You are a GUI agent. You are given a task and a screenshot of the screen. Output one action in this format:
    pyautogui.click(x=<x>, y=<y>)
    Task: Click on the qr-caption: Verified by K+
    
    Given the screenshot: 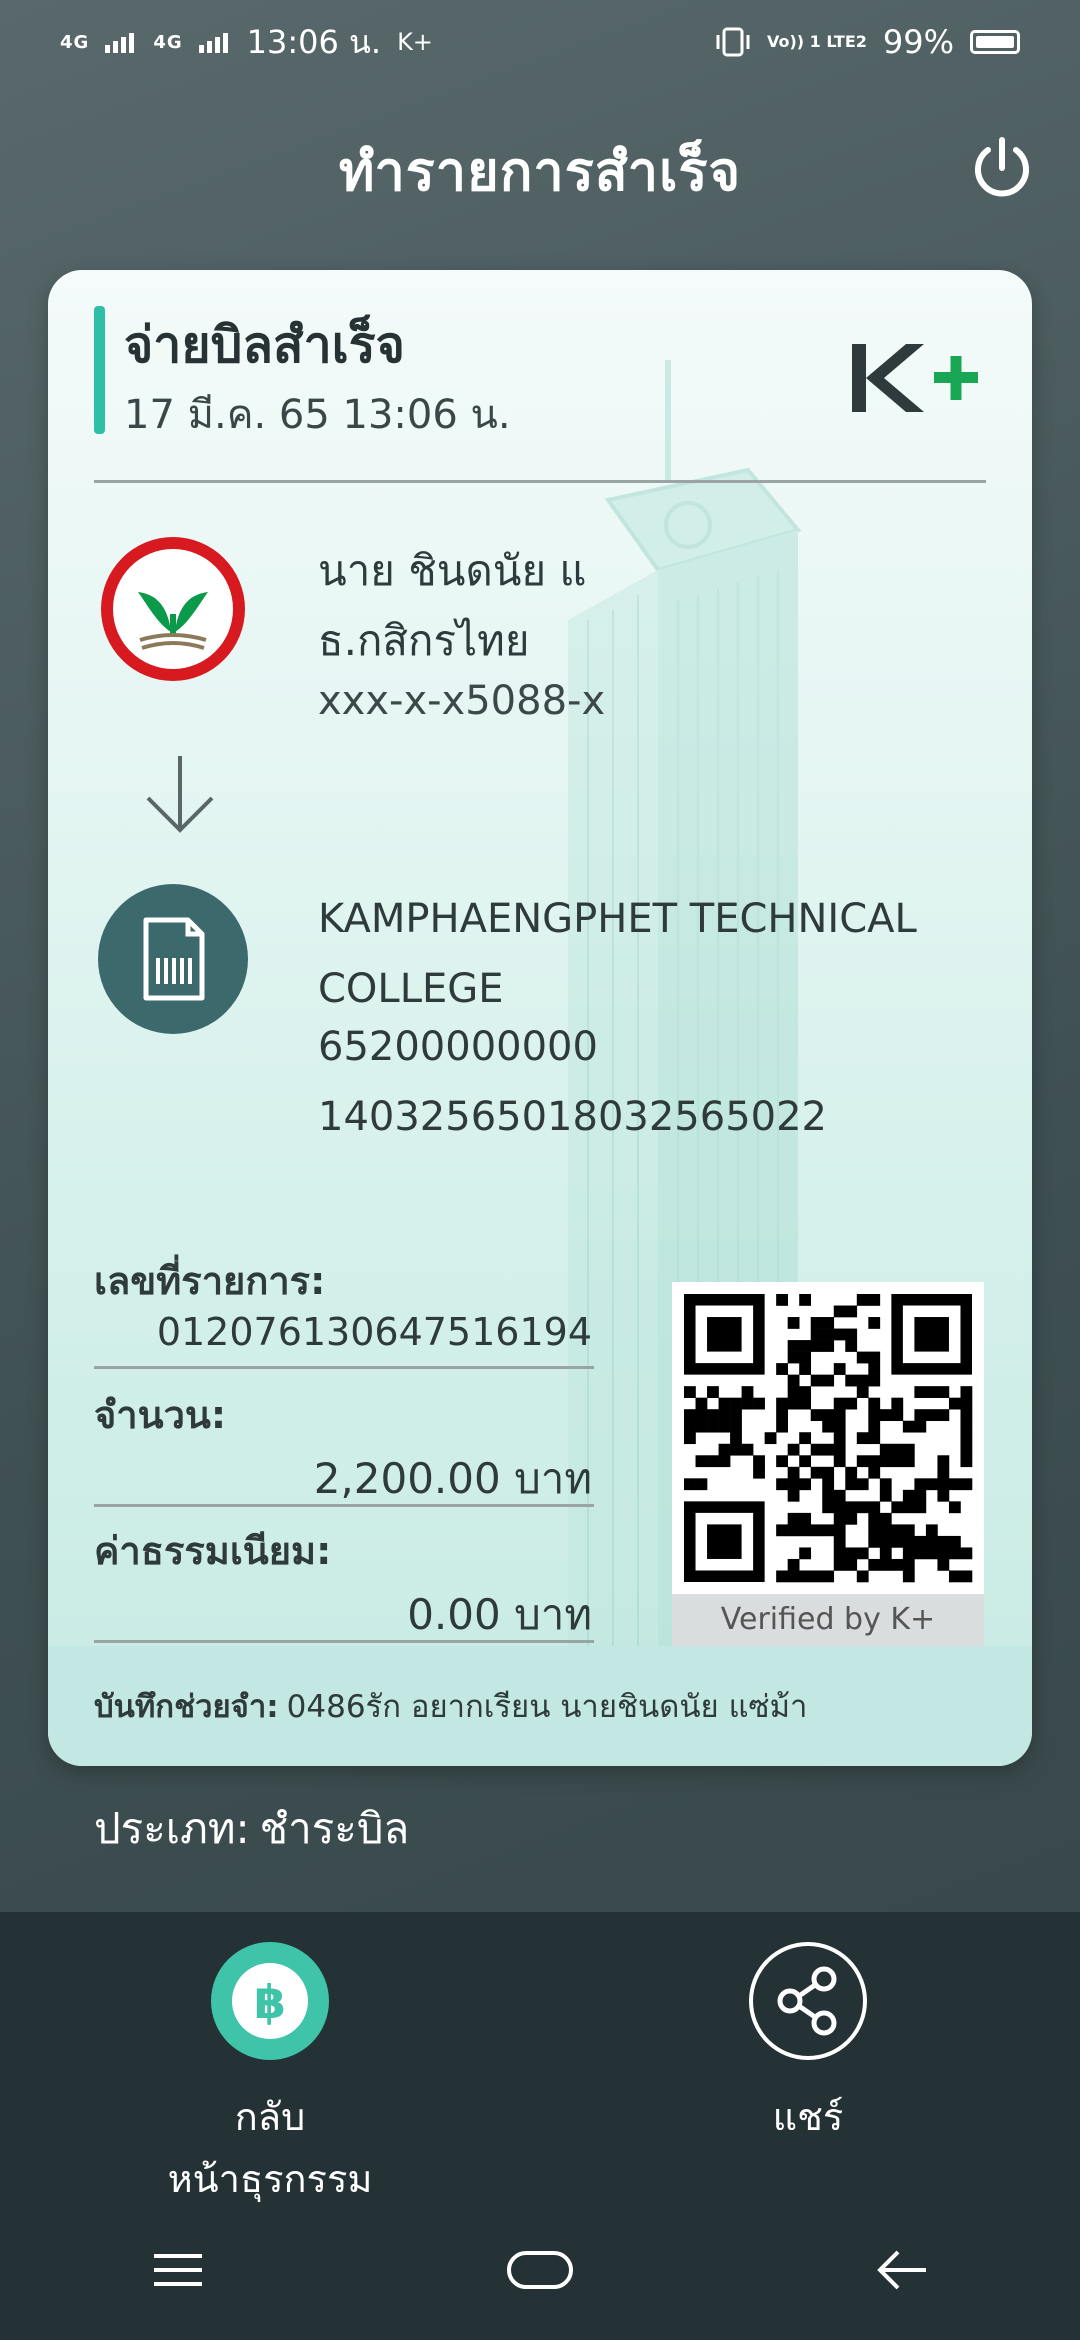 What is the action you would take?
    pyautogui.click(x=828, y=1620)
    